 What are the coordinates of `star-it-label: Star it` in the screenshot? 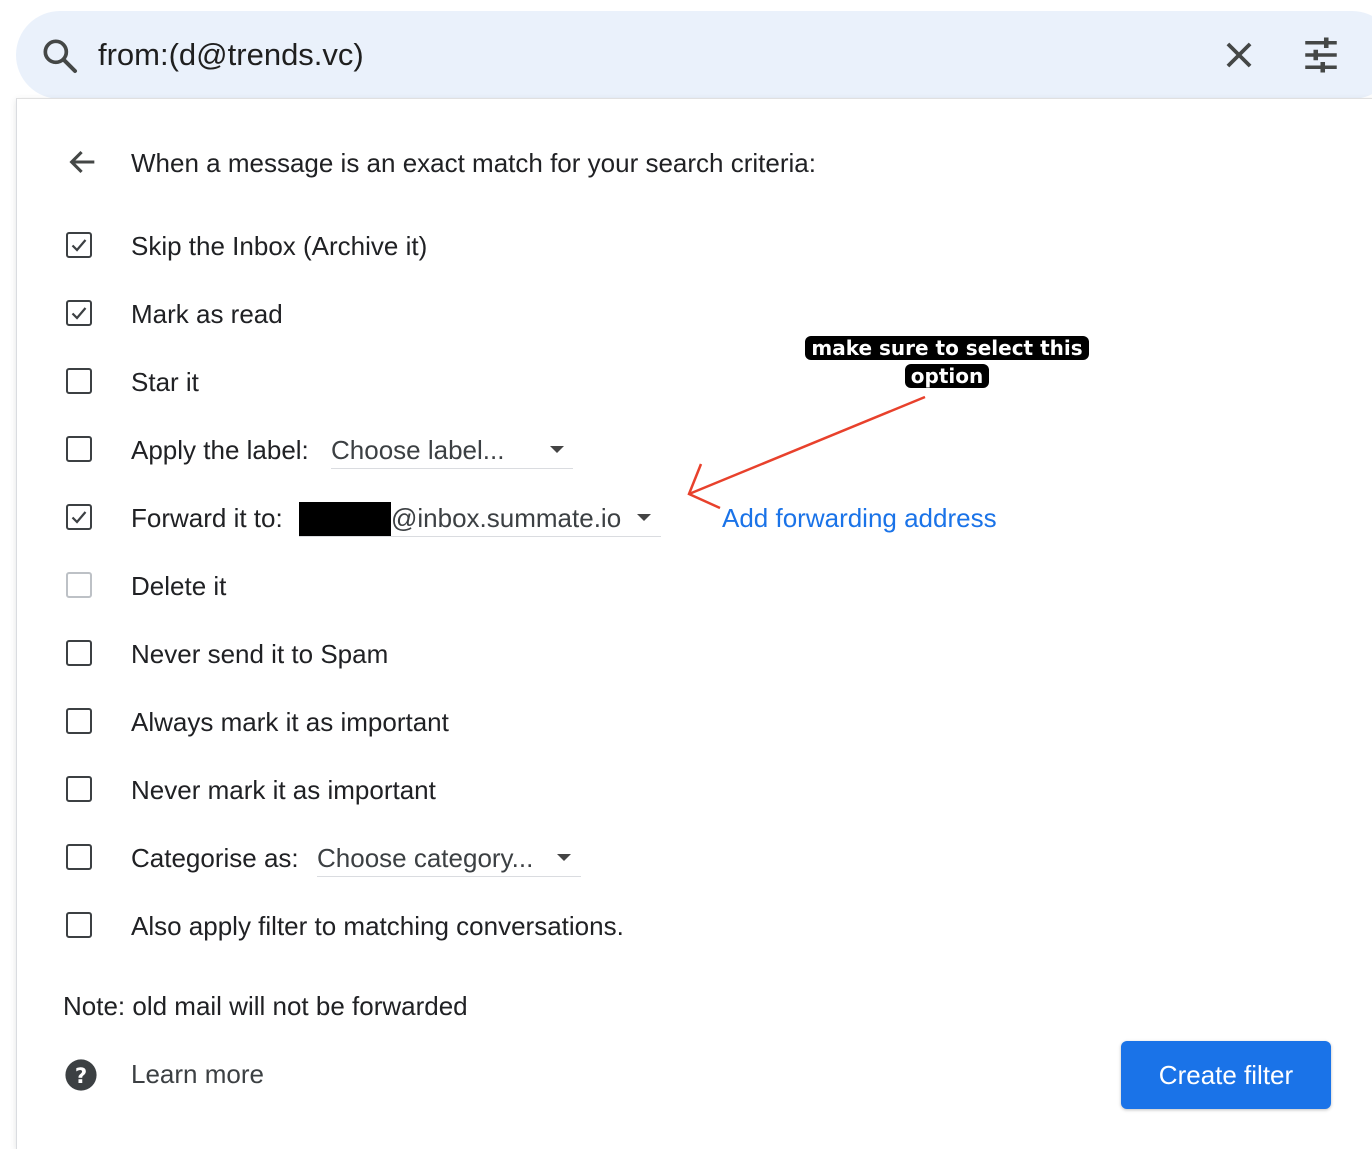 It's located at (165, 382).